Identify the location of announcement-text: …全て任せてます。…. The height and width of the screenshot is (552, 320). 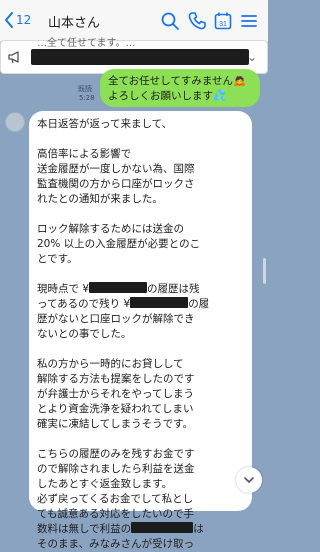
(86, 43).